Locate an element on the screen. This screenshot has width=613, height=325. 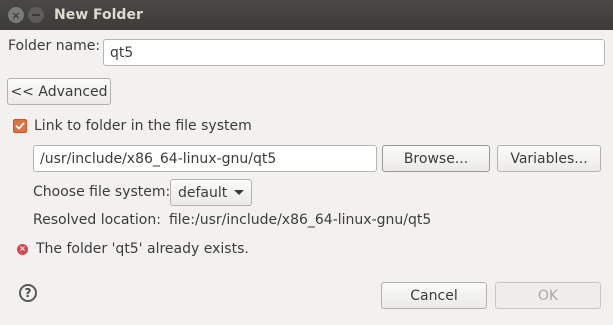
file-system-row: Choose file system: is located at coordinates (101, 192).